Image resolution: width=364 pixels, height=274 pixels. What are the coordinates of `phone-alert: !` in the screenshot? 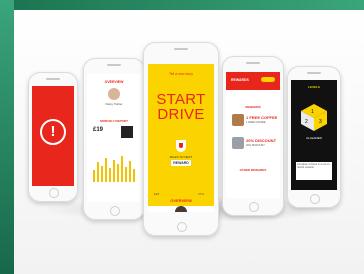 It's located at (53, 137).